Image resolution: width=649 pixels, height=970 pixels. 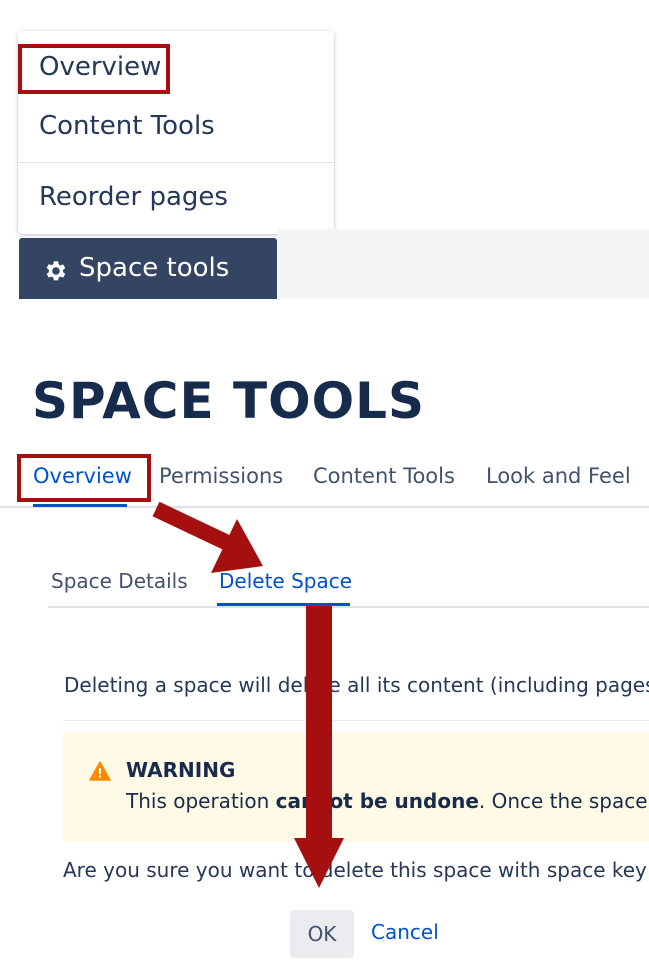 What do you see at coordinates (154, 268) in the screenshot?
I see `space-tools-label: Space tools` at bounding box center [154, 268].